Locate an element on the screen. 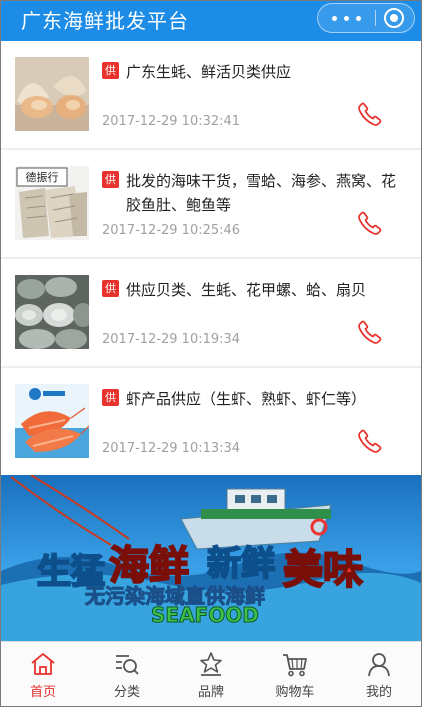 This screenshot has width=422, height=707. cart-icon is located at coordinates (295, 665).